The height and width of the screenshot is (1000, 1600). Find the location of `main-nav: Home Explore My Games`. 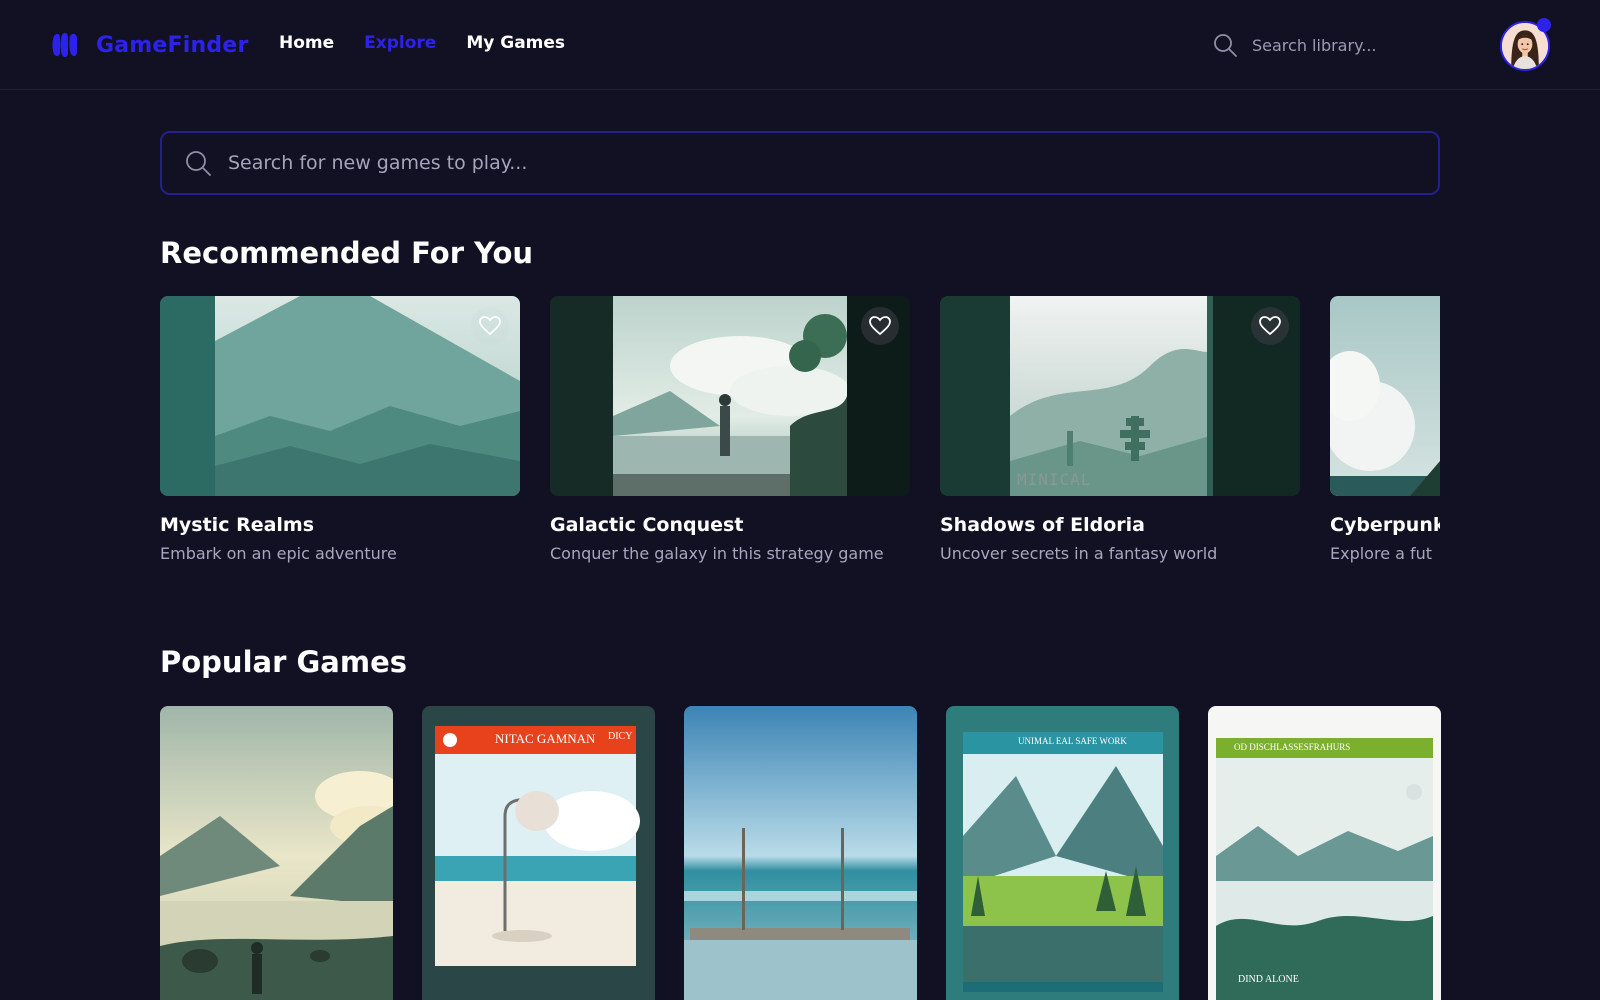

main-nav: Home Explore My Games is located at coordinates (422, 43).